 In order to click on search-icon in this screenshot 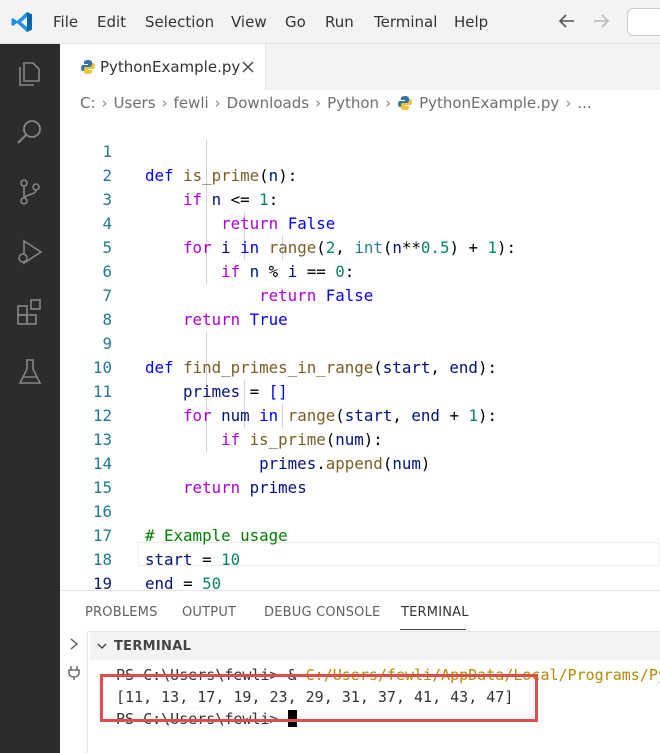, I will do `click(30, 132)`.